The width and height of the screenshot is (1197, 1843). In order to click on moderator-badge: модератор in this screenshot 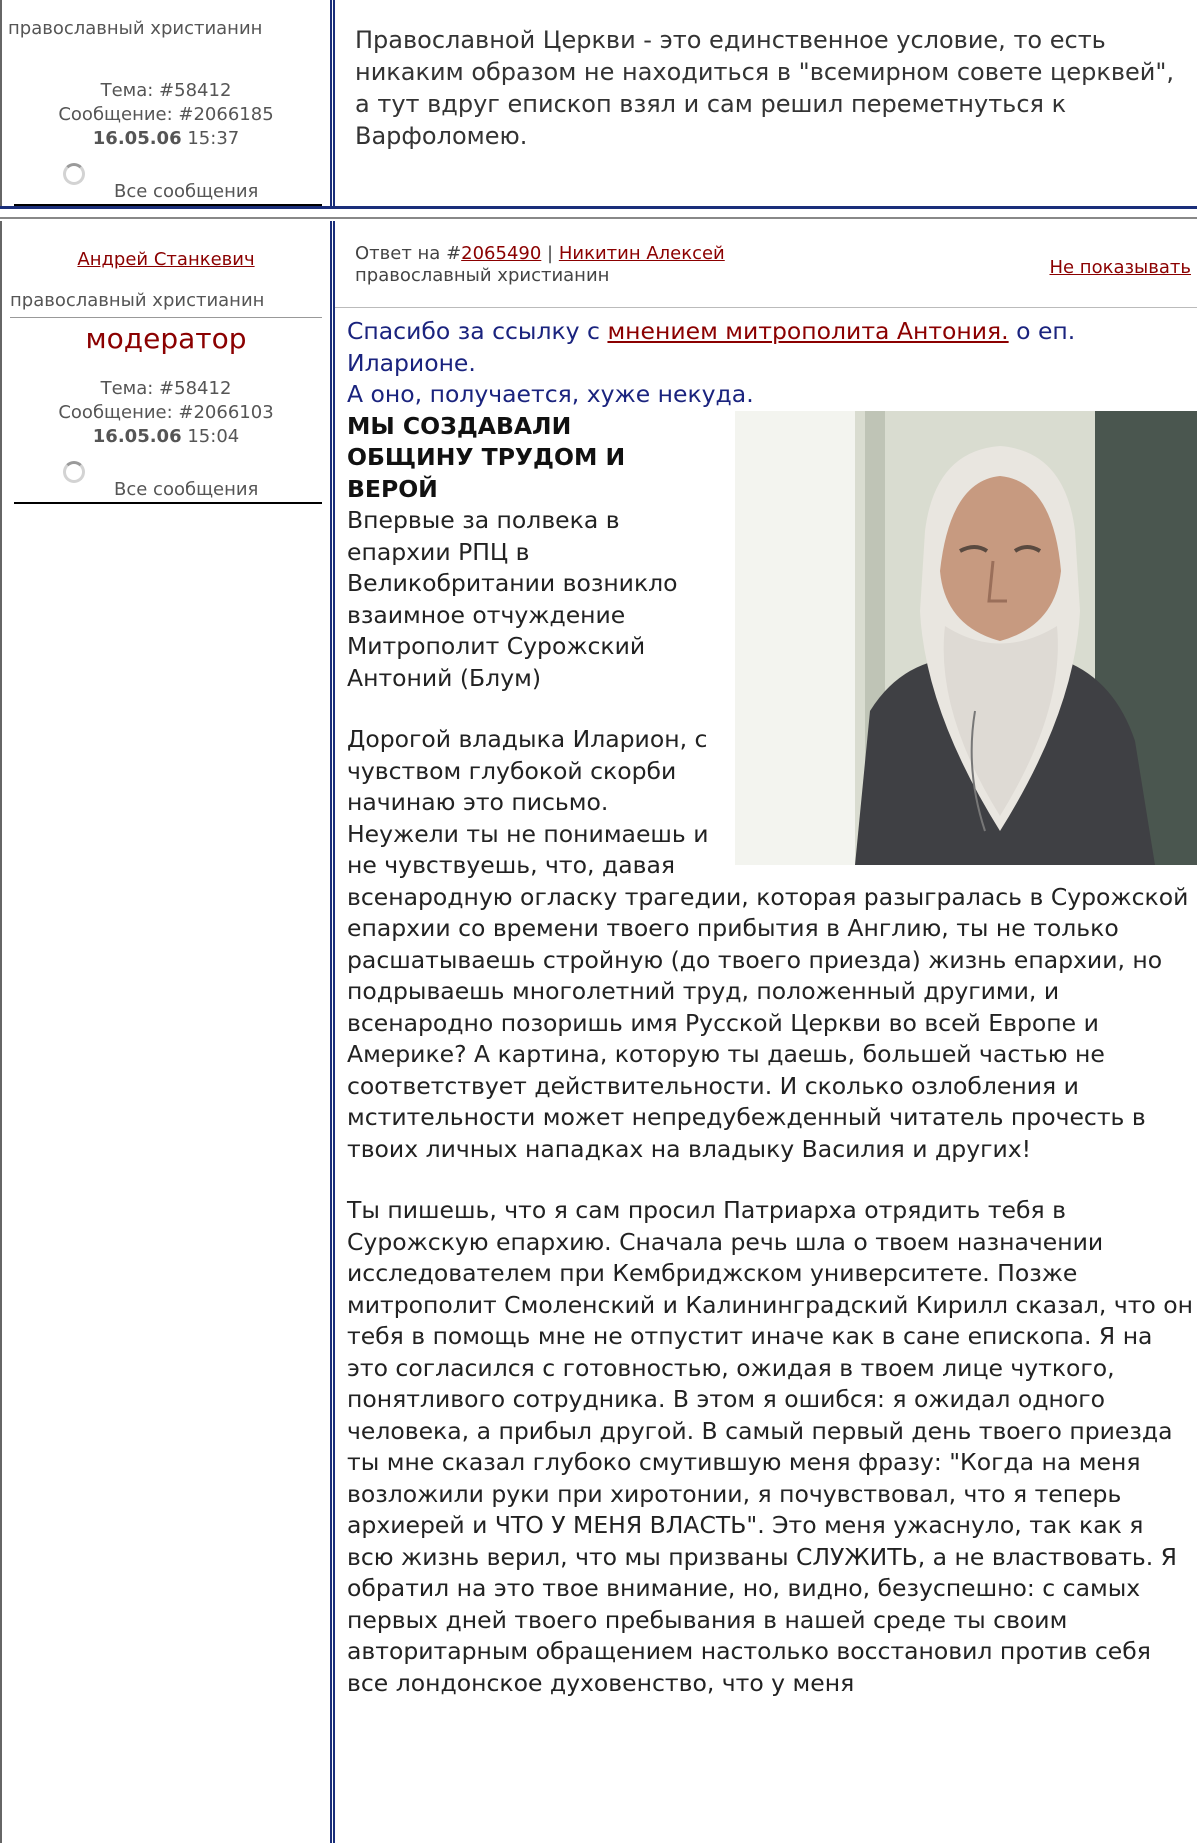, I will do `click(166, 338)`.